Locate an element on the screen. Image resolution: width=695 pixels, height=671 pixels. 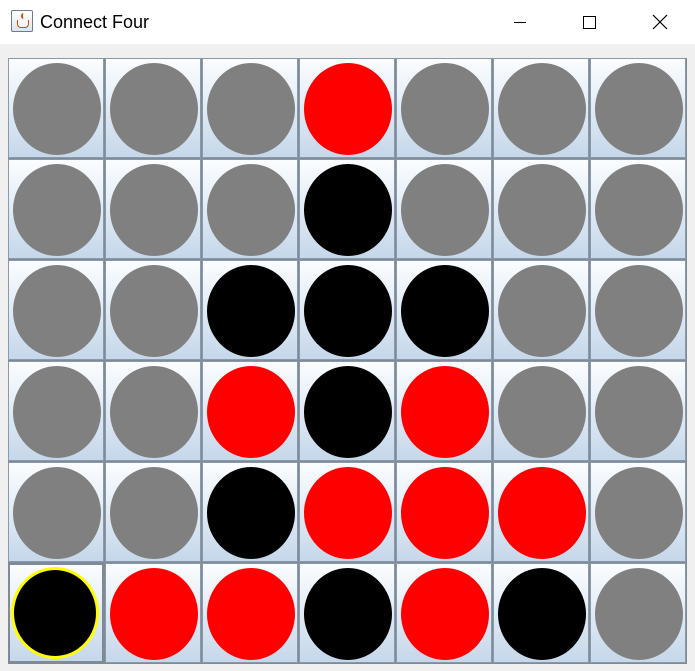
board-cell-r2-c7 is located at coordinates (638, 209).